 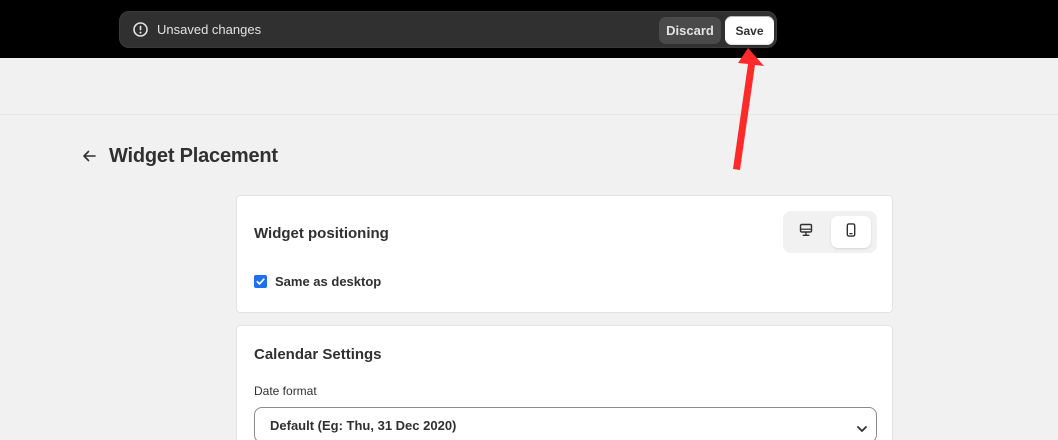 I want to click on alert-circle-icon, so click(x=140, y=29).